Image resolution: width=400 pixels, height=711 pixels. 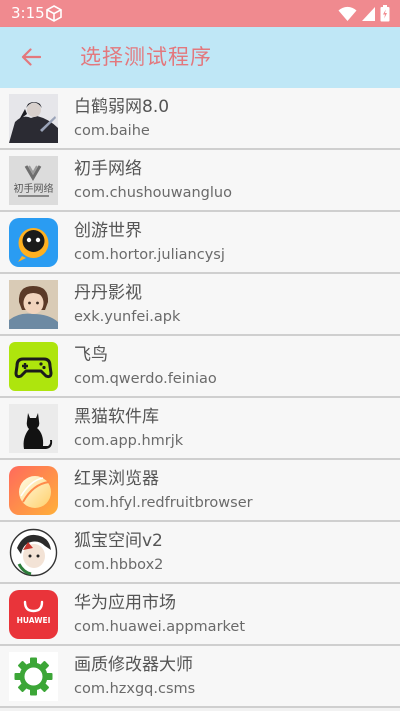 What do you see at coordinates (145, 379) in the screenshot?
I see `app-package: com.qwerdo.feiniao` at bounding box center [145, 379].